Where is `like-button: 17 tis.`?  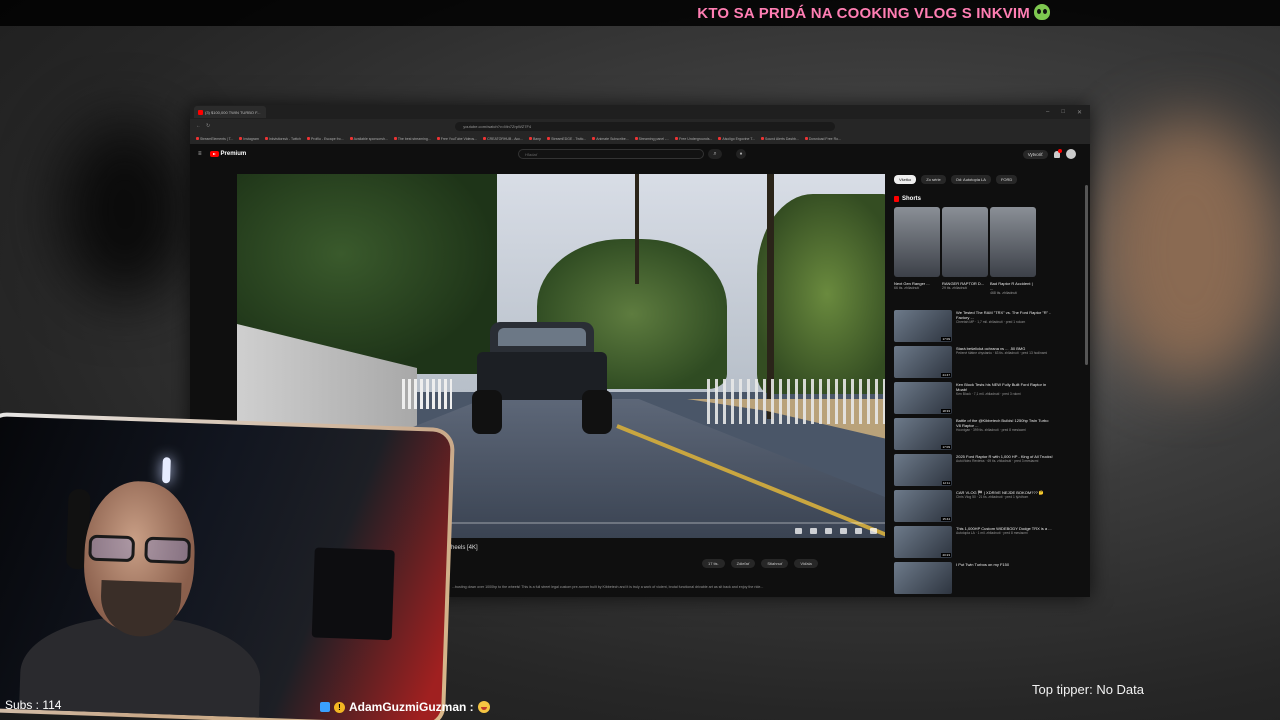
like-button: 17 tis. is located at coordinates (713, 563).